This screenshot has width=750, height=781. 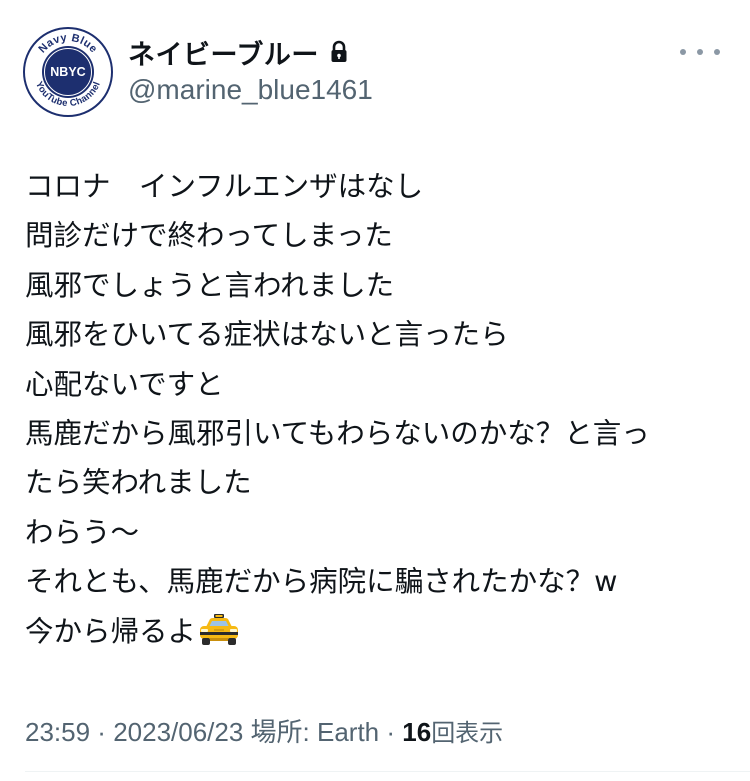 I want to click on views-count: 16, so click(x=416, y=732).